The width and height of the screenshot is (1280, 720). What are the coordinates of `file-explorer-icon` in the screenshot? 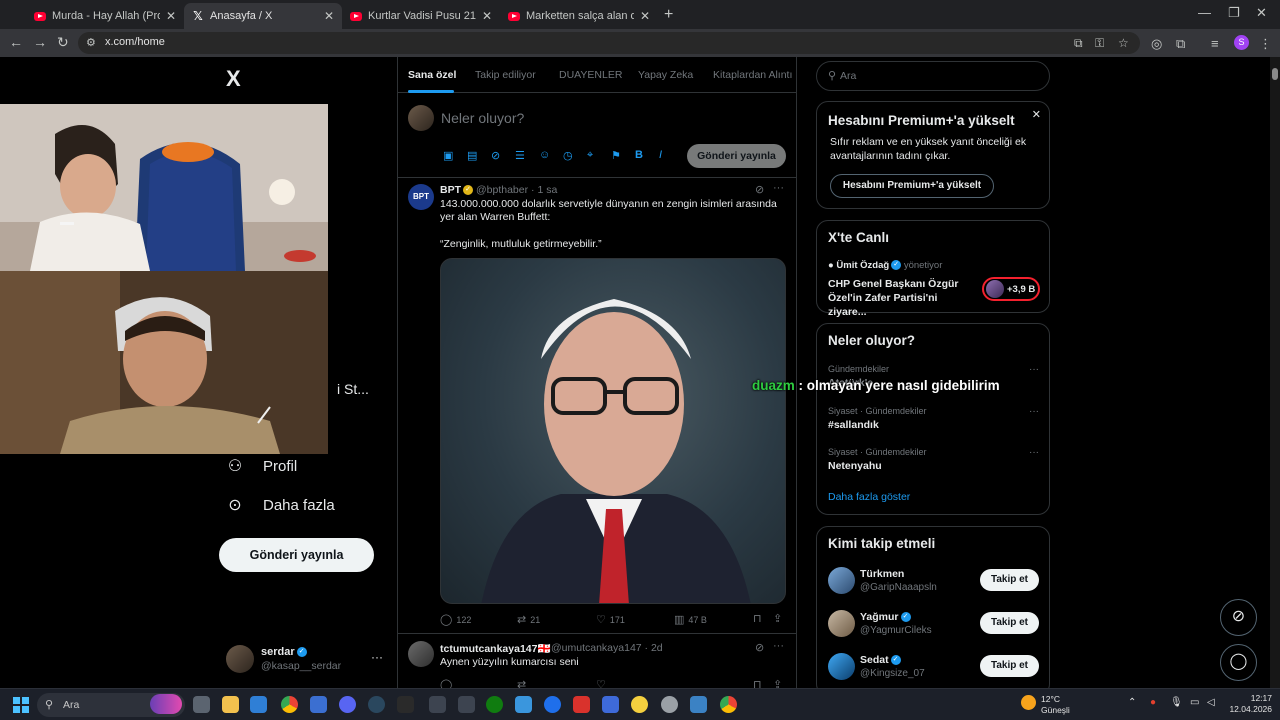 It's located at (230, 704).